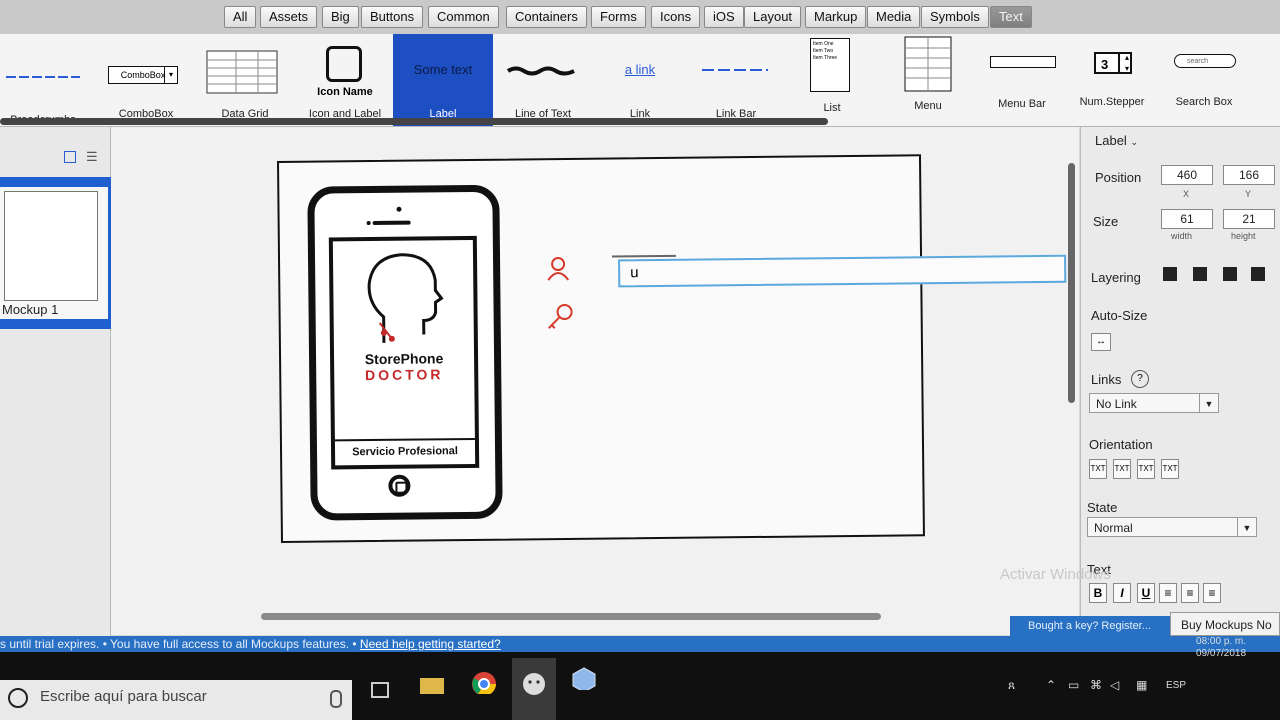 The width and height of the screenshot is (1280, 720). I want to click on help-icon: ?, so click(1140, 379).